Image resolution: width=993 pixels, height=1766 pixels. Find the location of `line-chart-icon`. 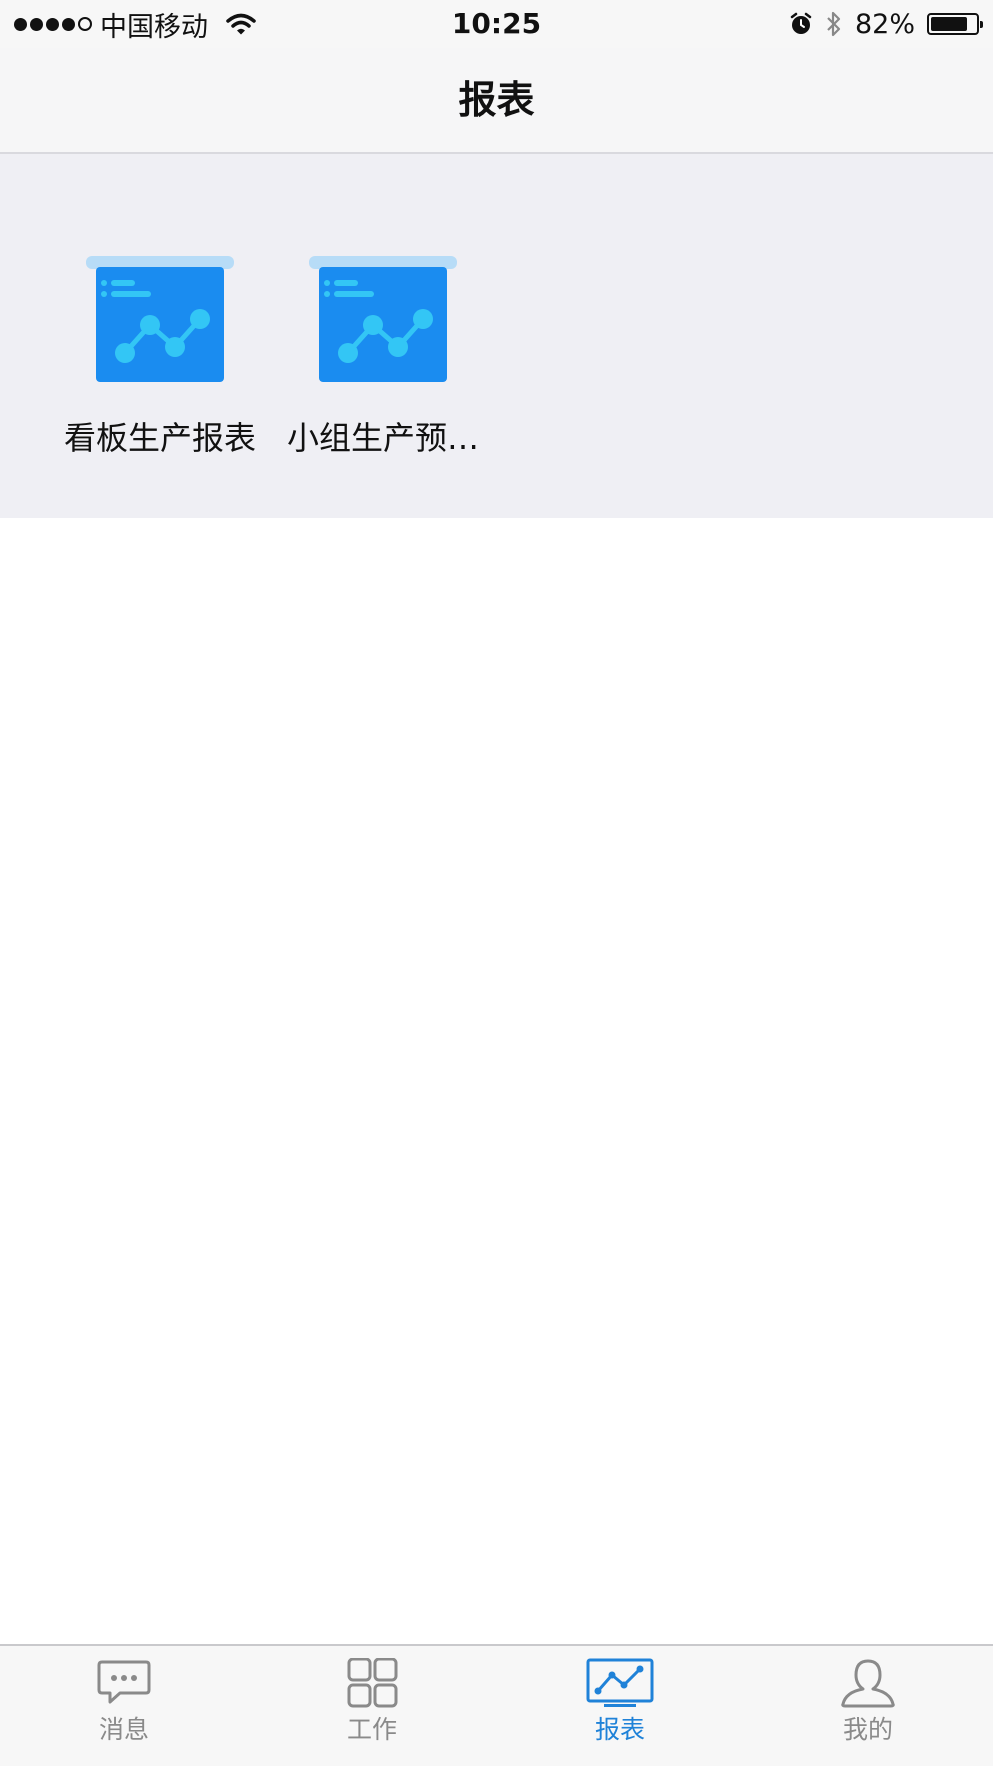

line-chart-icon is located at coordinates (620, 1682).